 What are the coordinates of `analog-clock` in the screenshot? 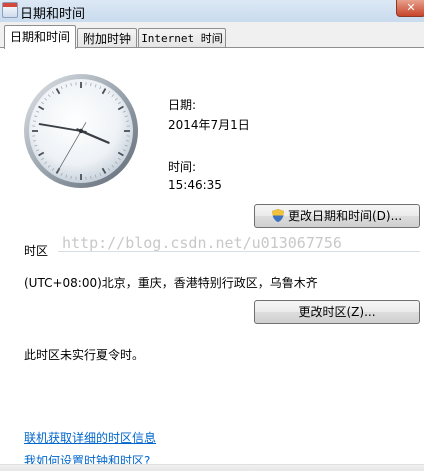 It's located at (81, 131).